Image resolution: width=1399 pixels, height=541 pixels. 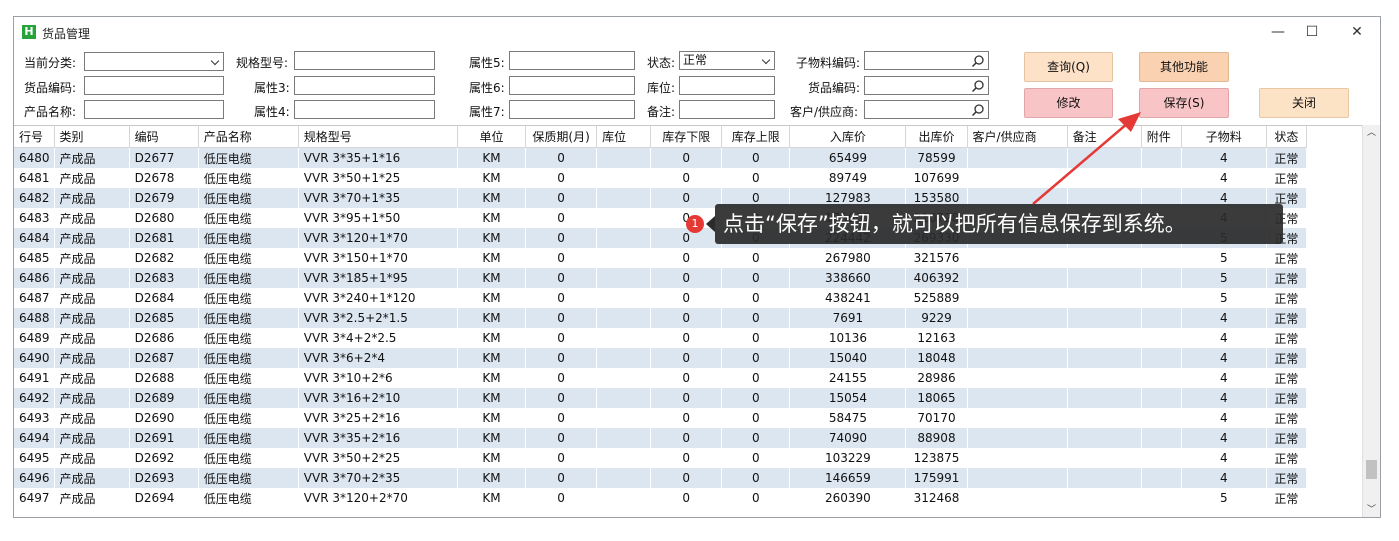 What do you see at coordinates (262, 63) in the screenshot?
I see `spec-label: 规格型号:` at bounding box center [262, 63].